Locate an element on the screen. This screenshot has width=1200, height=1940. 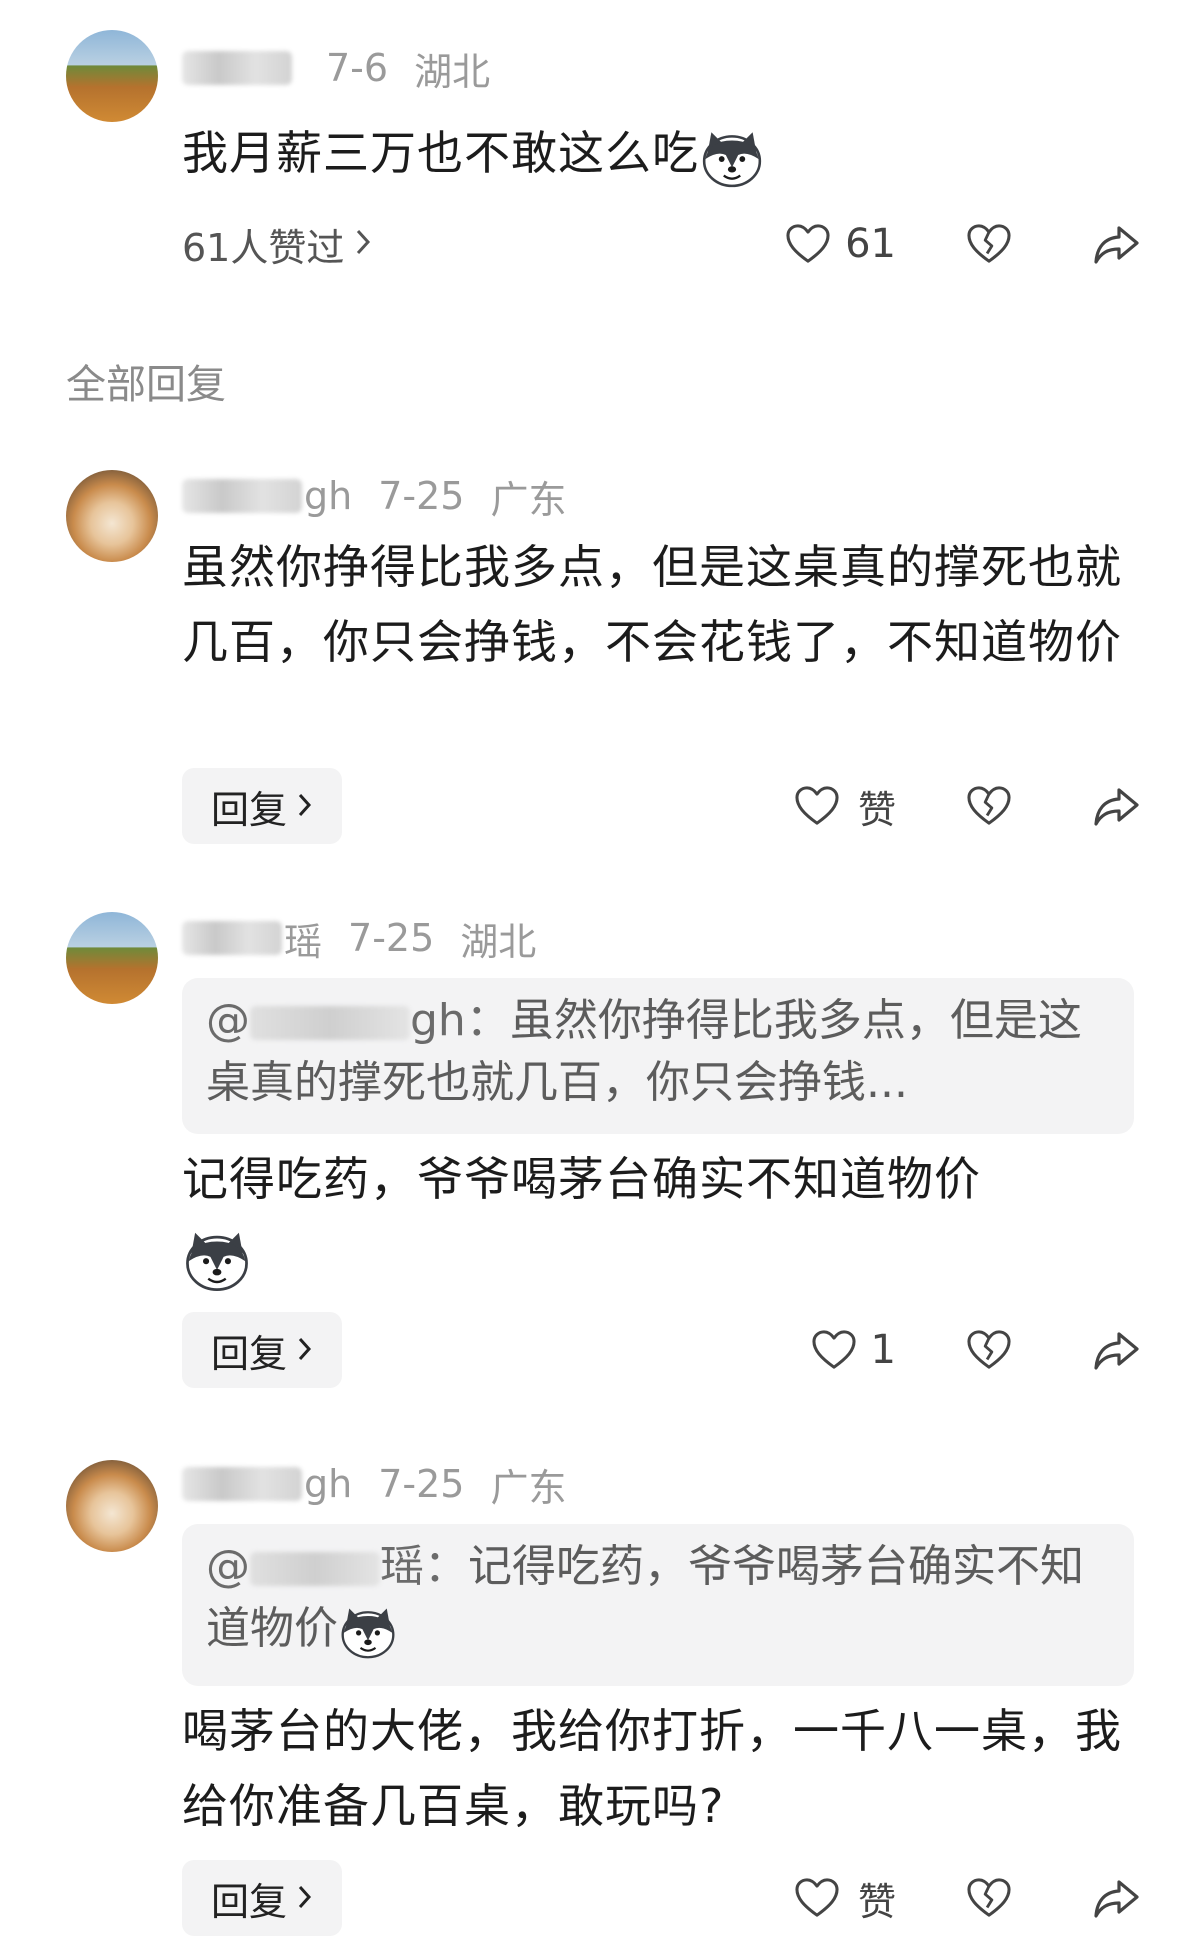
comment-actions: 61 is located at coordinates (962, 244).